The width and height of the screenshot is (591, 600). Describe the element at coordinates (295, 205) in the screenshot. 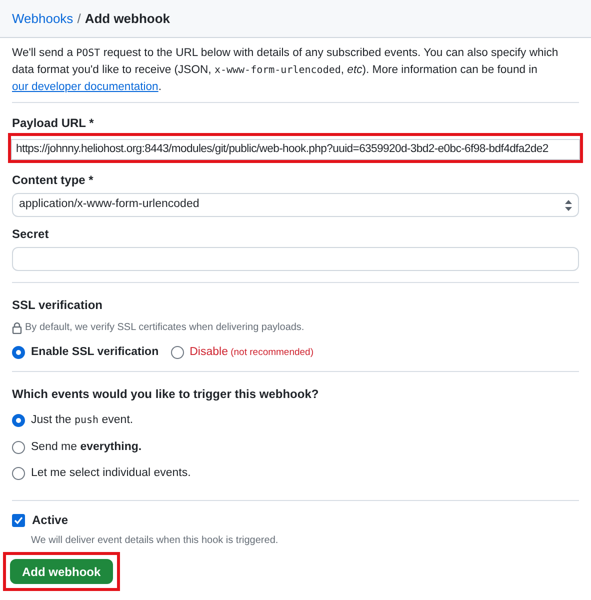

I see `content-type-select: application/x-www-form-urlencoded` at that location.